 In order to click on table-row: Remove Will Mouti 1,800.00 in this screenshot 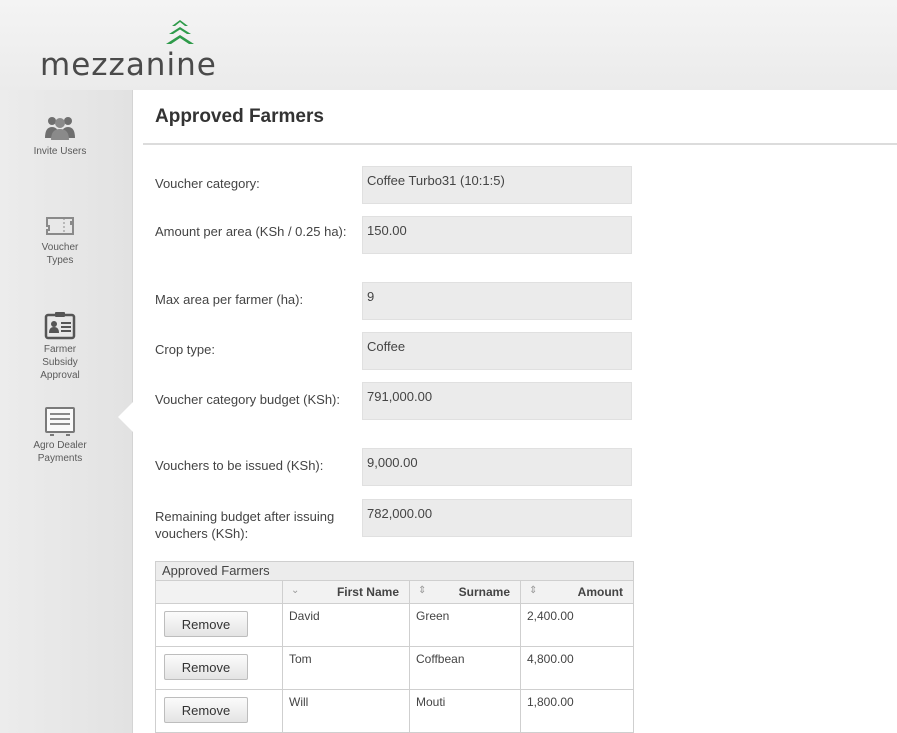, I will do `click(394, 711)`.